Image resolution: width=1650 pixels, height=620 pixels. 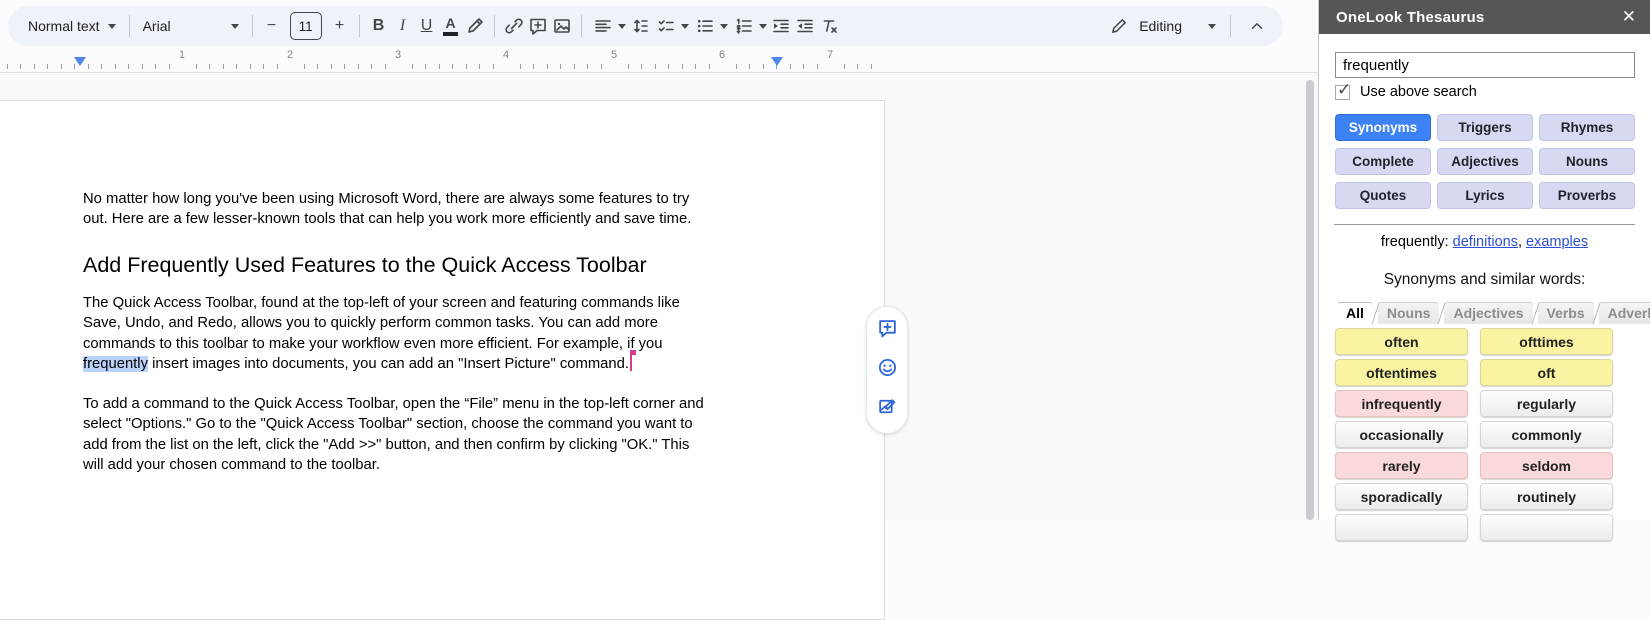 What do you see at coordinates (305, 26) in the screenshot?
I see `font-size-field: 11` at bounding box center [305, 26].